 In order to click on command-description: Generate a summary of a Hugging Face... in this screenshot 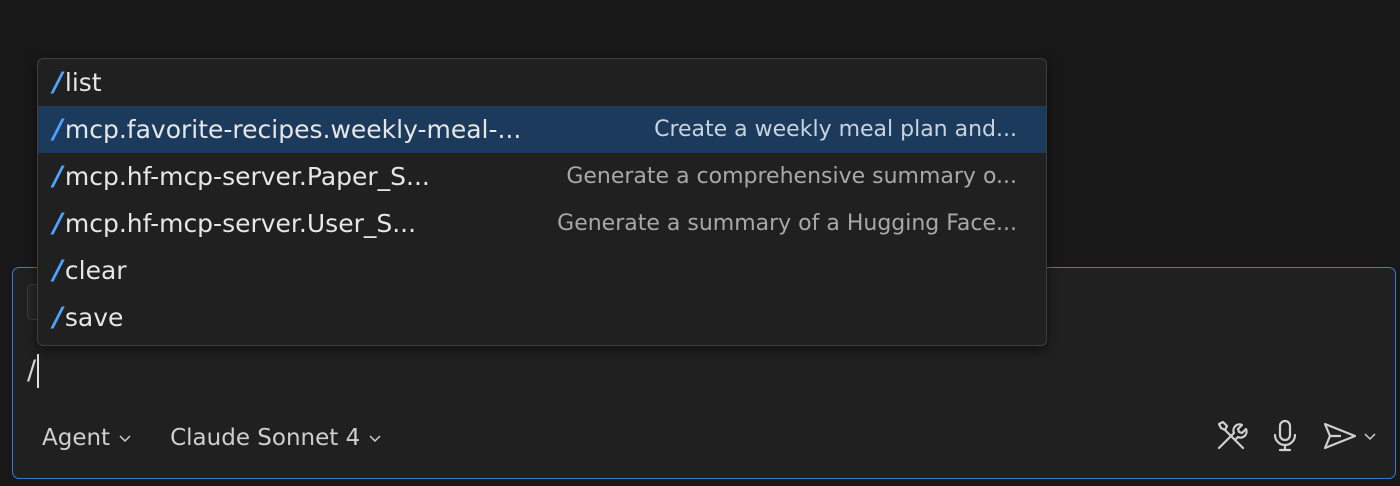, I will do `click(787, 223)`.